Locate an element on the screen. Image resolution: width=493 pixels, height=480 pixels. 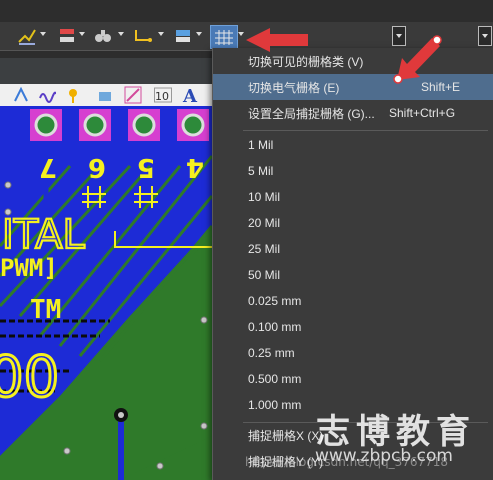
arrow-to-electrical-grid is located at coordinates (417, 59).